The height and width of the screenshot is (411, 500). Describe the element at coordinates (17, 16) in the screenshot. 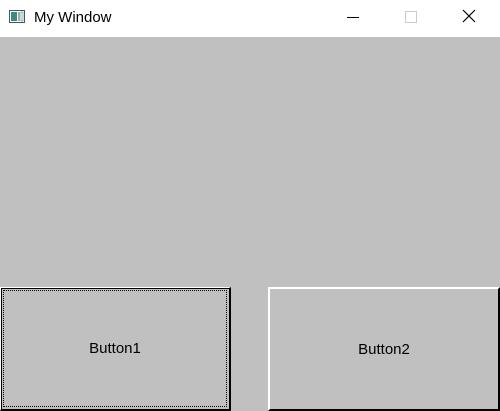

I see `window-app-icon` at that location.